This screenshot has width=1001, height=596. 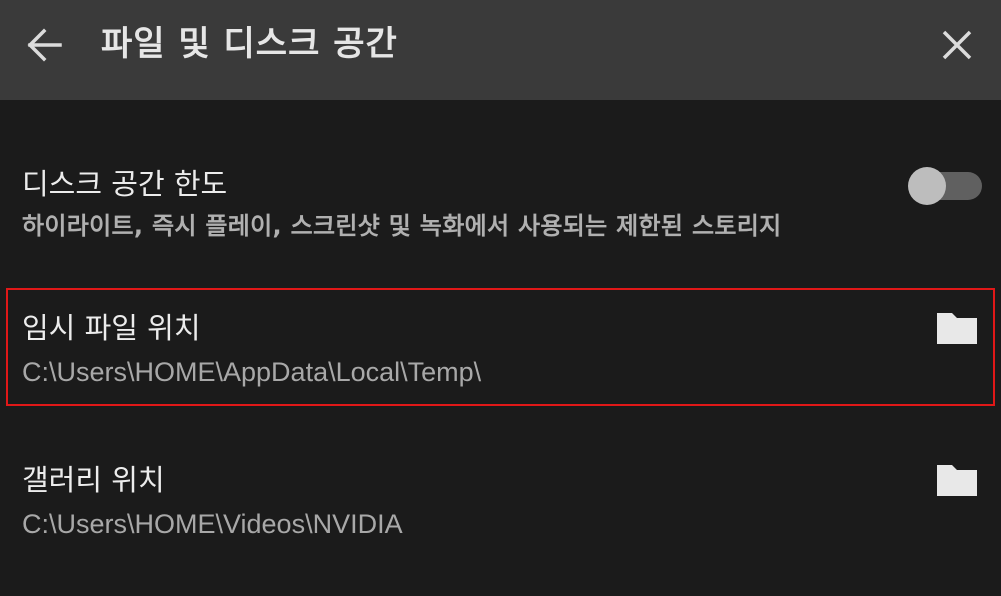 I want to click on toggle-knob, so click(x=927, y=186).